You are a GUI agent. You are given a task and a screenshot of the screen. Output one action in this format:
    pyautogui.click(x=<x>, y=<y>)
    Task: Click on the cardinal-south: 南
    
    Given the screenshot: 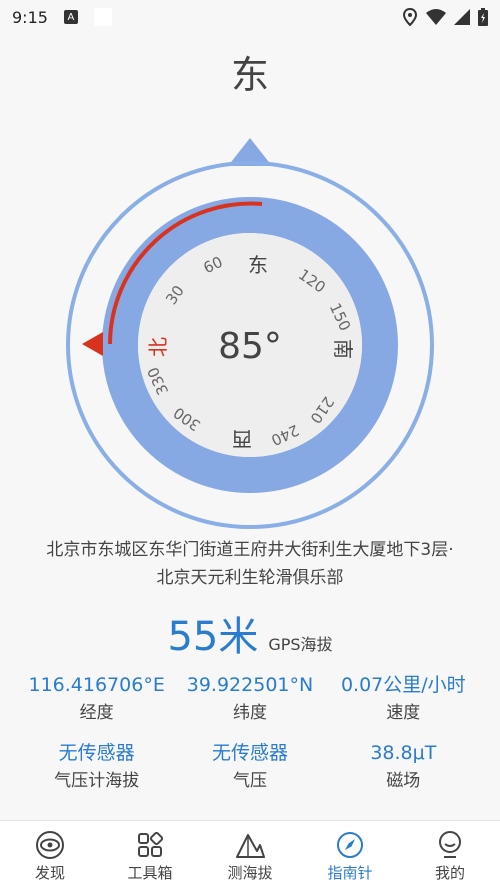 What is the action you would take?
    pyautogui.click(x=343, y=349)
    